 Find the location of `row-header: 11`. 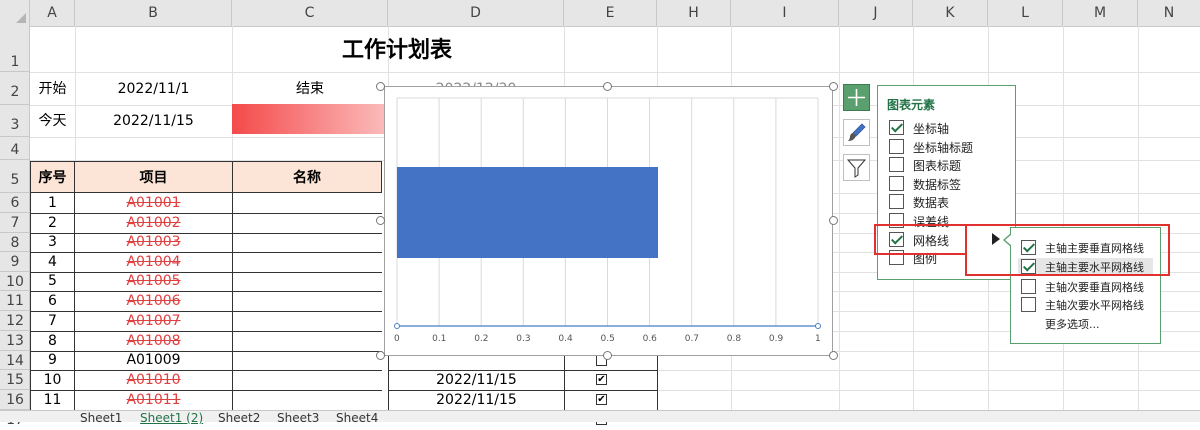

row-header: 11 is located at coordinates (15, 301).